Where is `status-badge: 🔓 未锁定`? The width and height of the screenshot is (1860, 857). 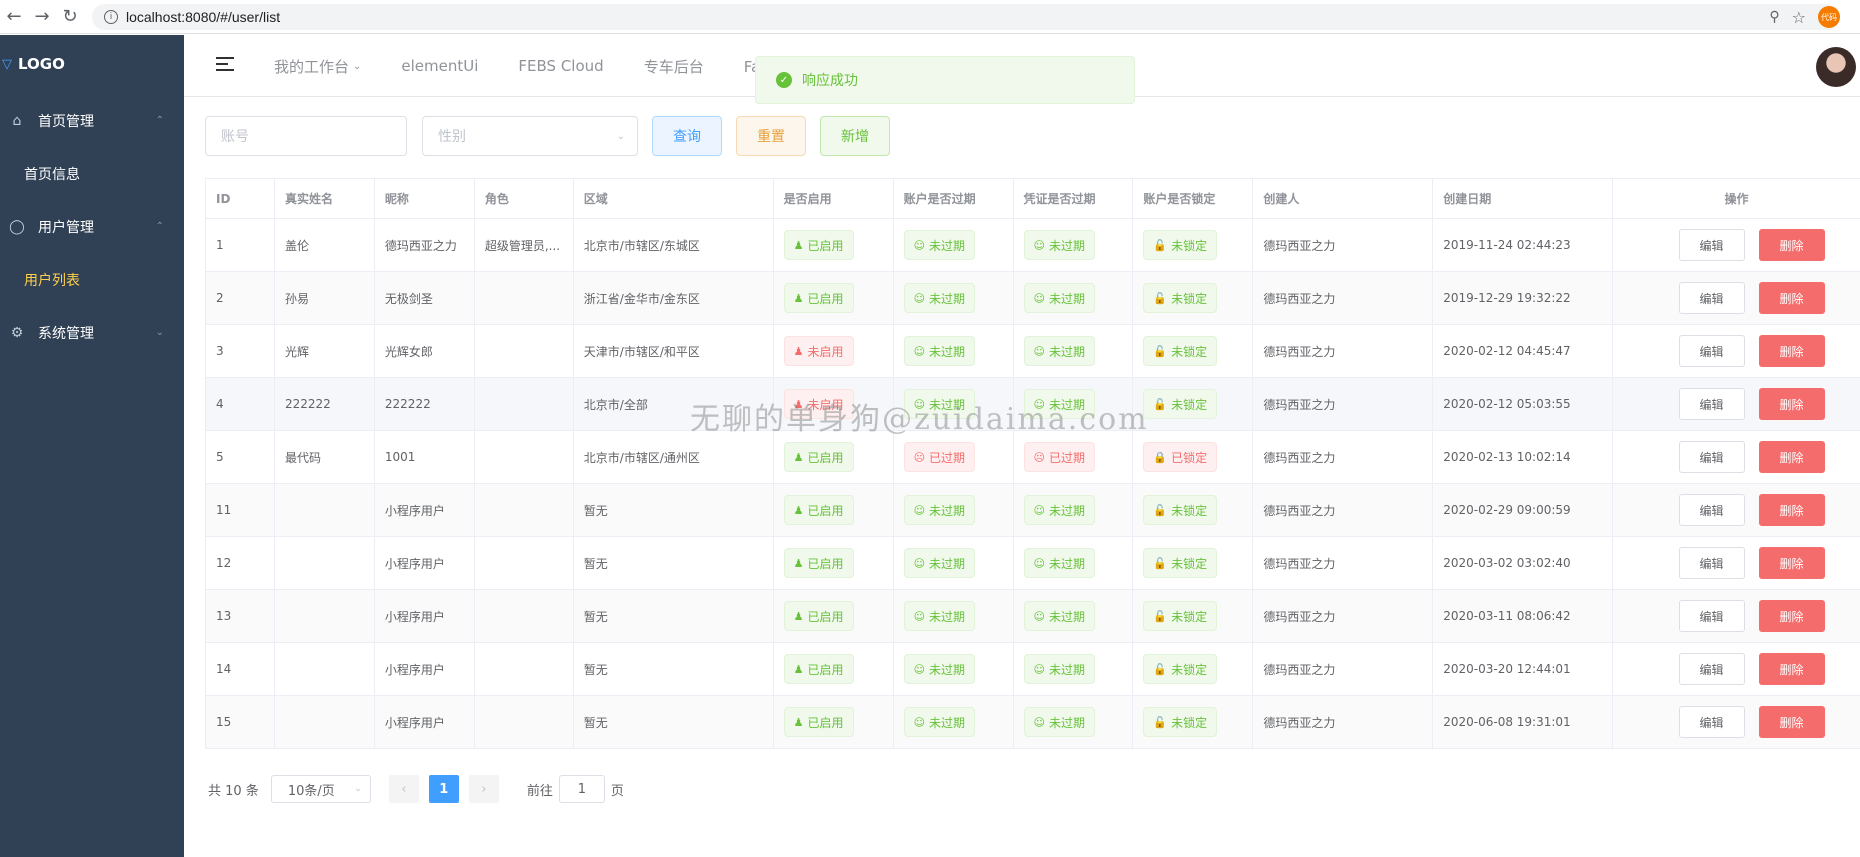 status-badge: 🔓 未锁定 is located at coordinates (1180, 669).